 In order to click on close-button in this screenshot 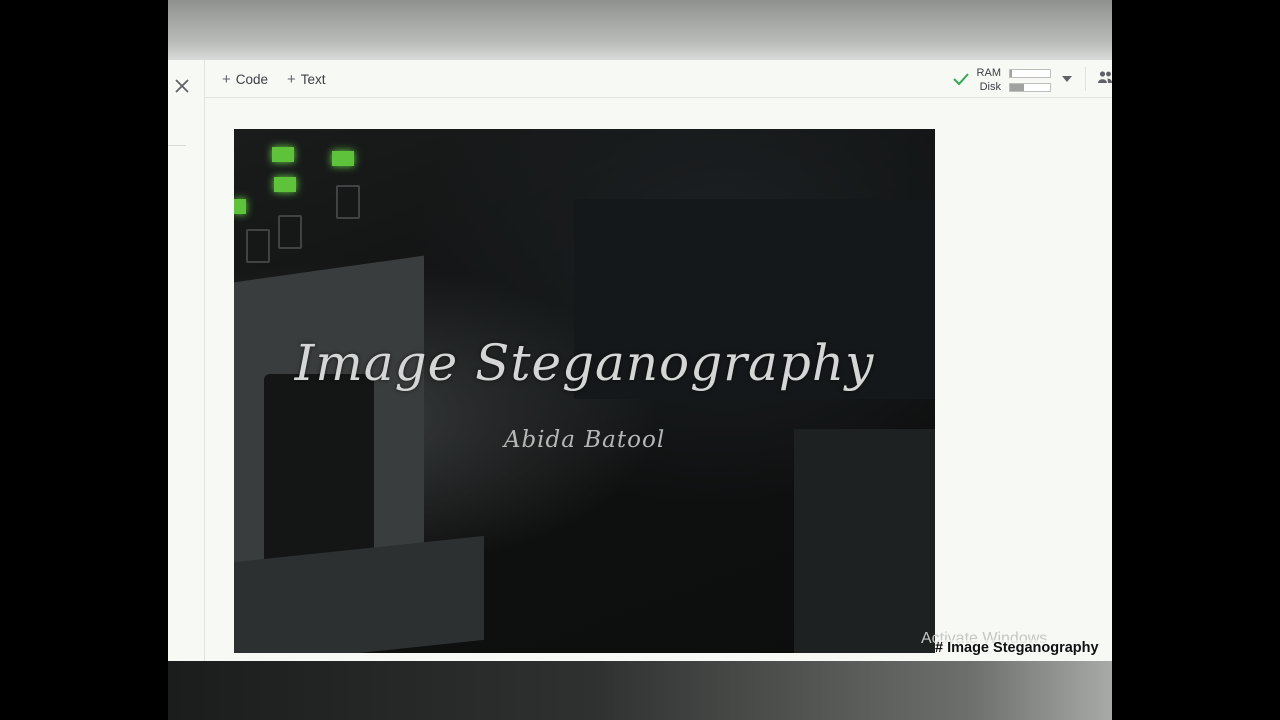, I will do `click(182, 86)`.